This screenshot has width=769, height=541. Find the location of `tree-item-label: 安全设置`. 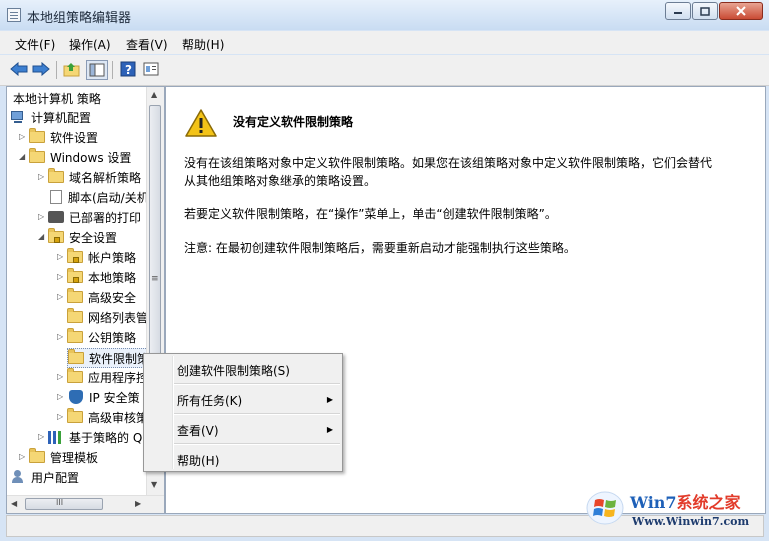

tree-item-label: 安全设置 is located at coordinates (93, 237).